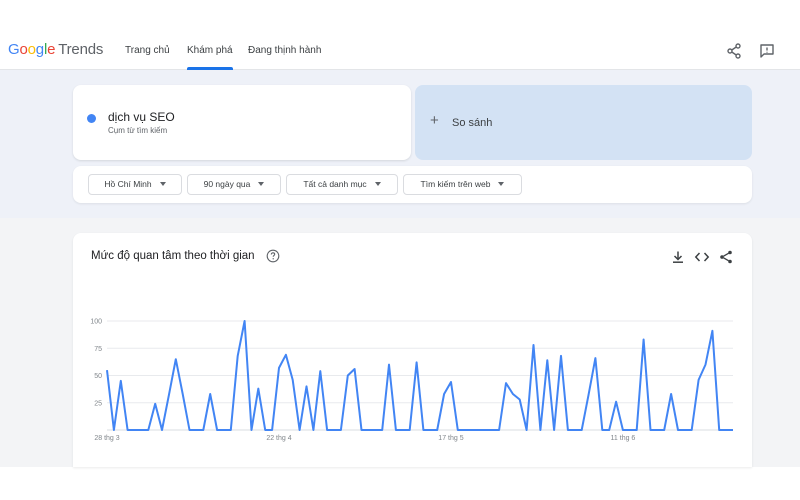 The width and height of the screenshot is (800, 500). I want to click on period-value: 90 ngày qua, so click(227, 184).